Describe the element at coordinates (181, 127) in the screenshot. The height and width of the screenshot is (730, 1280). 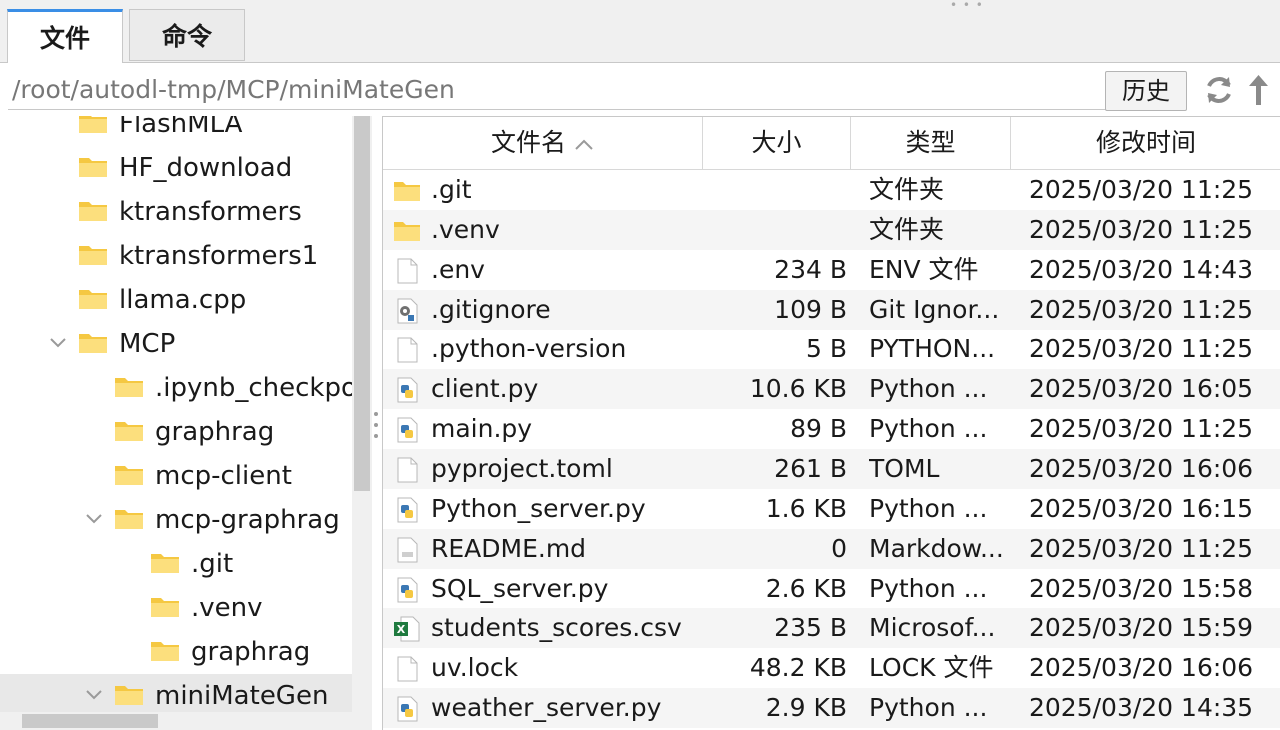
I see `tree-item-label: FlashMLA` at that location.